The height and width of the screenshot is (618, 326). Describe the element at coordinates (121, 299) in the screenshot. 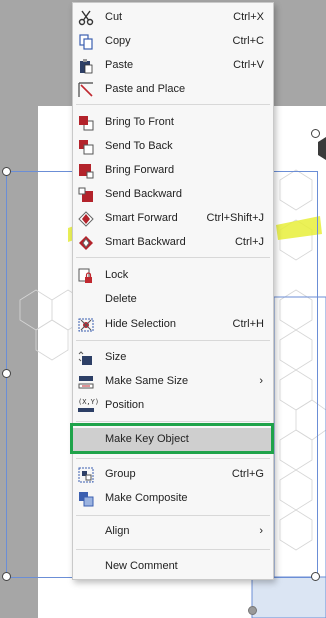

I see `menu-item-label: Delete` at that location.